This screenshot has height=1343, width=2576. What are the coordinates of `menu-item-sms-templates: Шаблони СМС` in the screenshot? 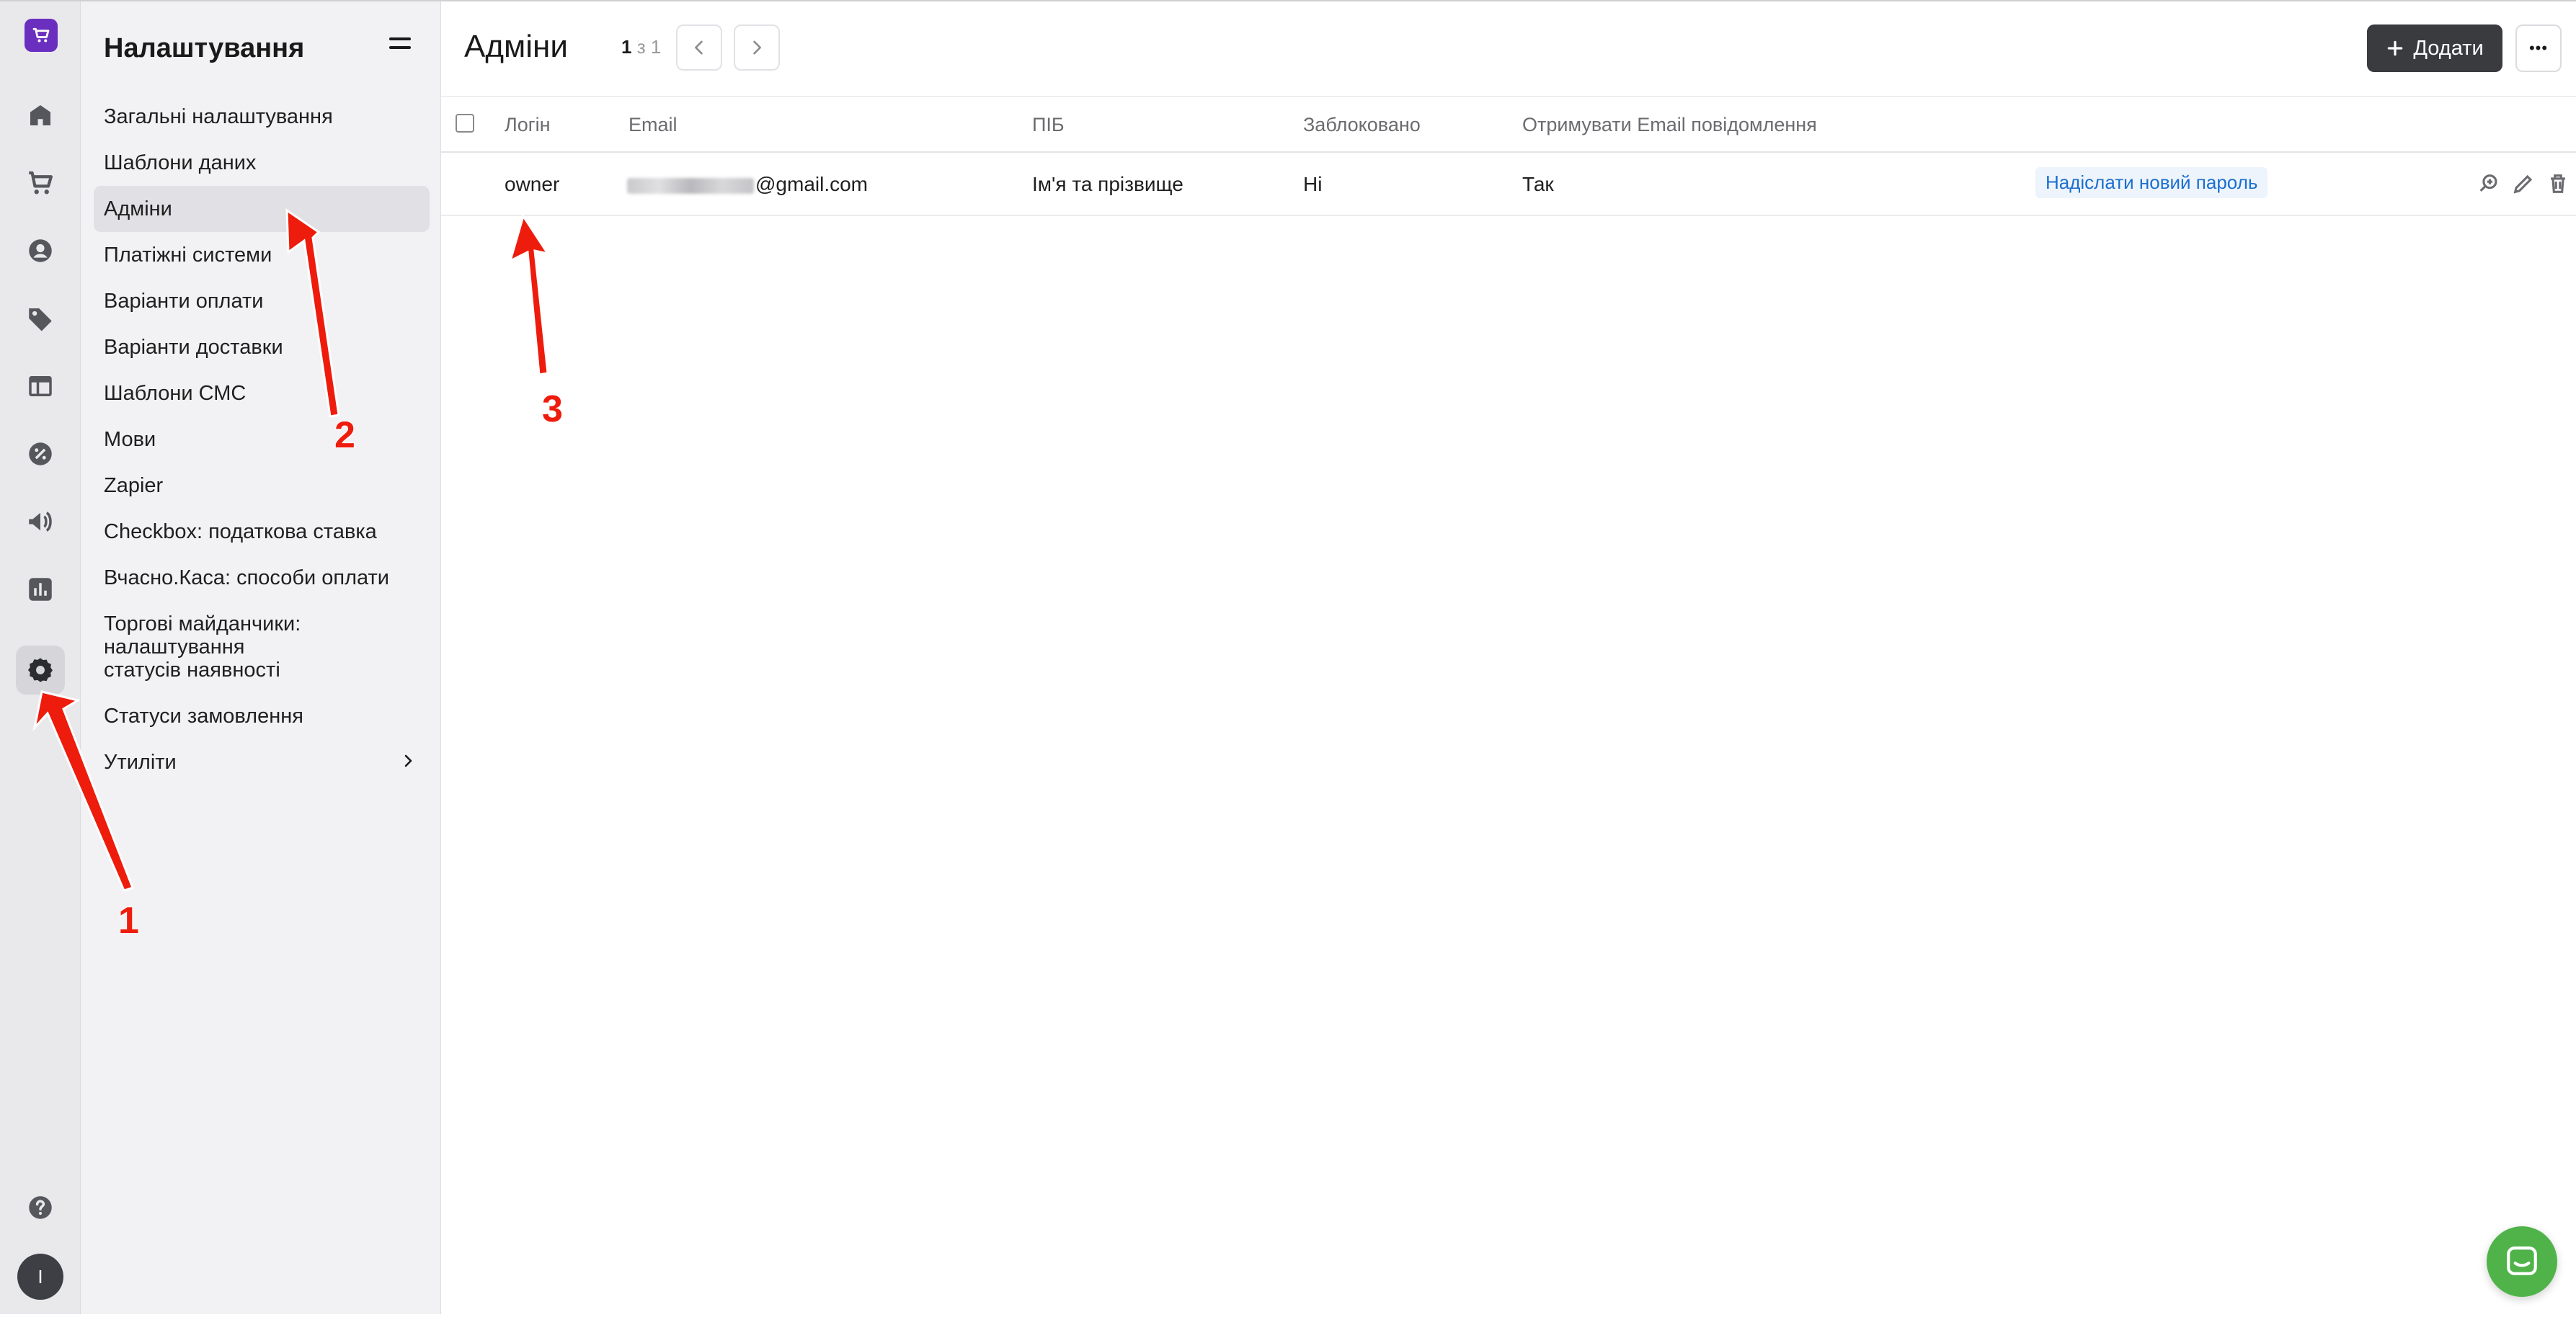 It's located at (262, 393).